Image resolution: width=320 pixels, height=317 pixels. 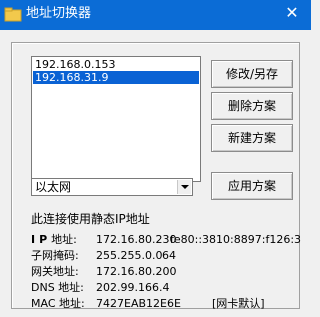 I want to click on apply-profile-button: 应用方案, so click(x=252, y=186).